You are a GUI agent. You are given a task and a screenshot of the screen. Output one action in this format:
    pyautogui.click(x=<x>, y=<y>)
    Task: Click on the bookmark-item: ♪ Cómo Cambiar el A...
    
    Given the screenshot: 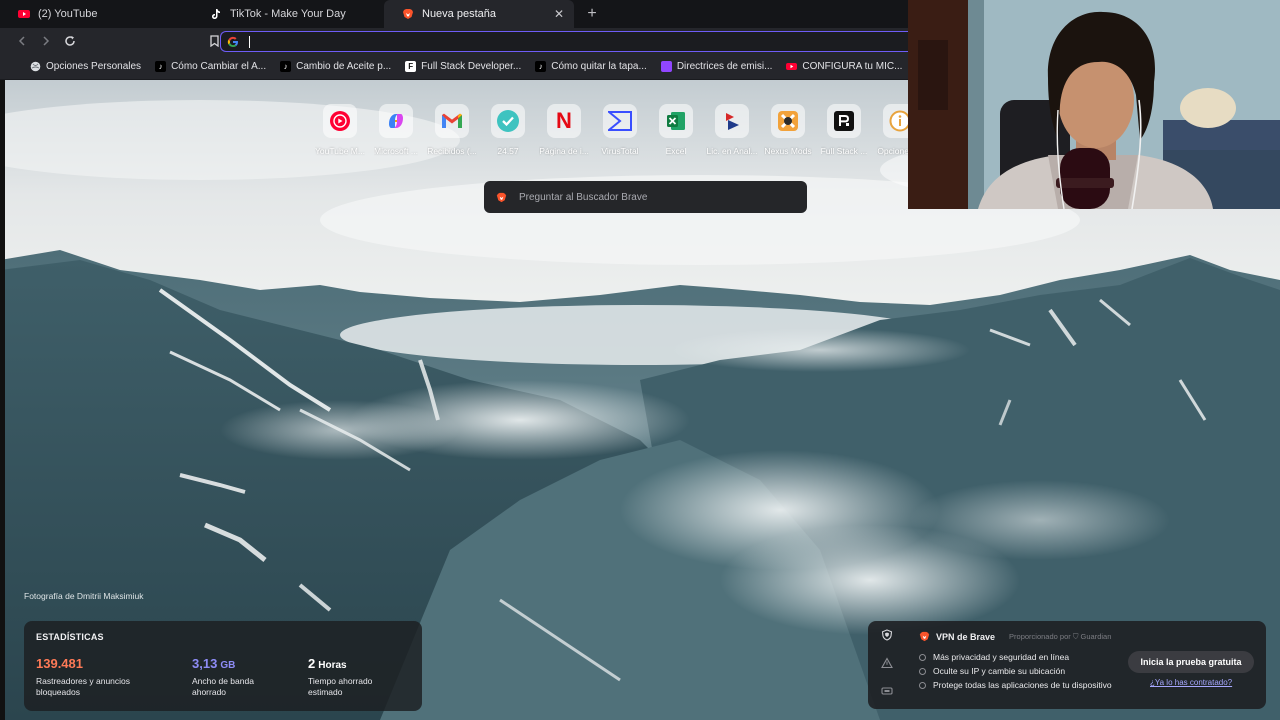 What is the action you would take?
    pyautogui.click(x=210, y=66)
    